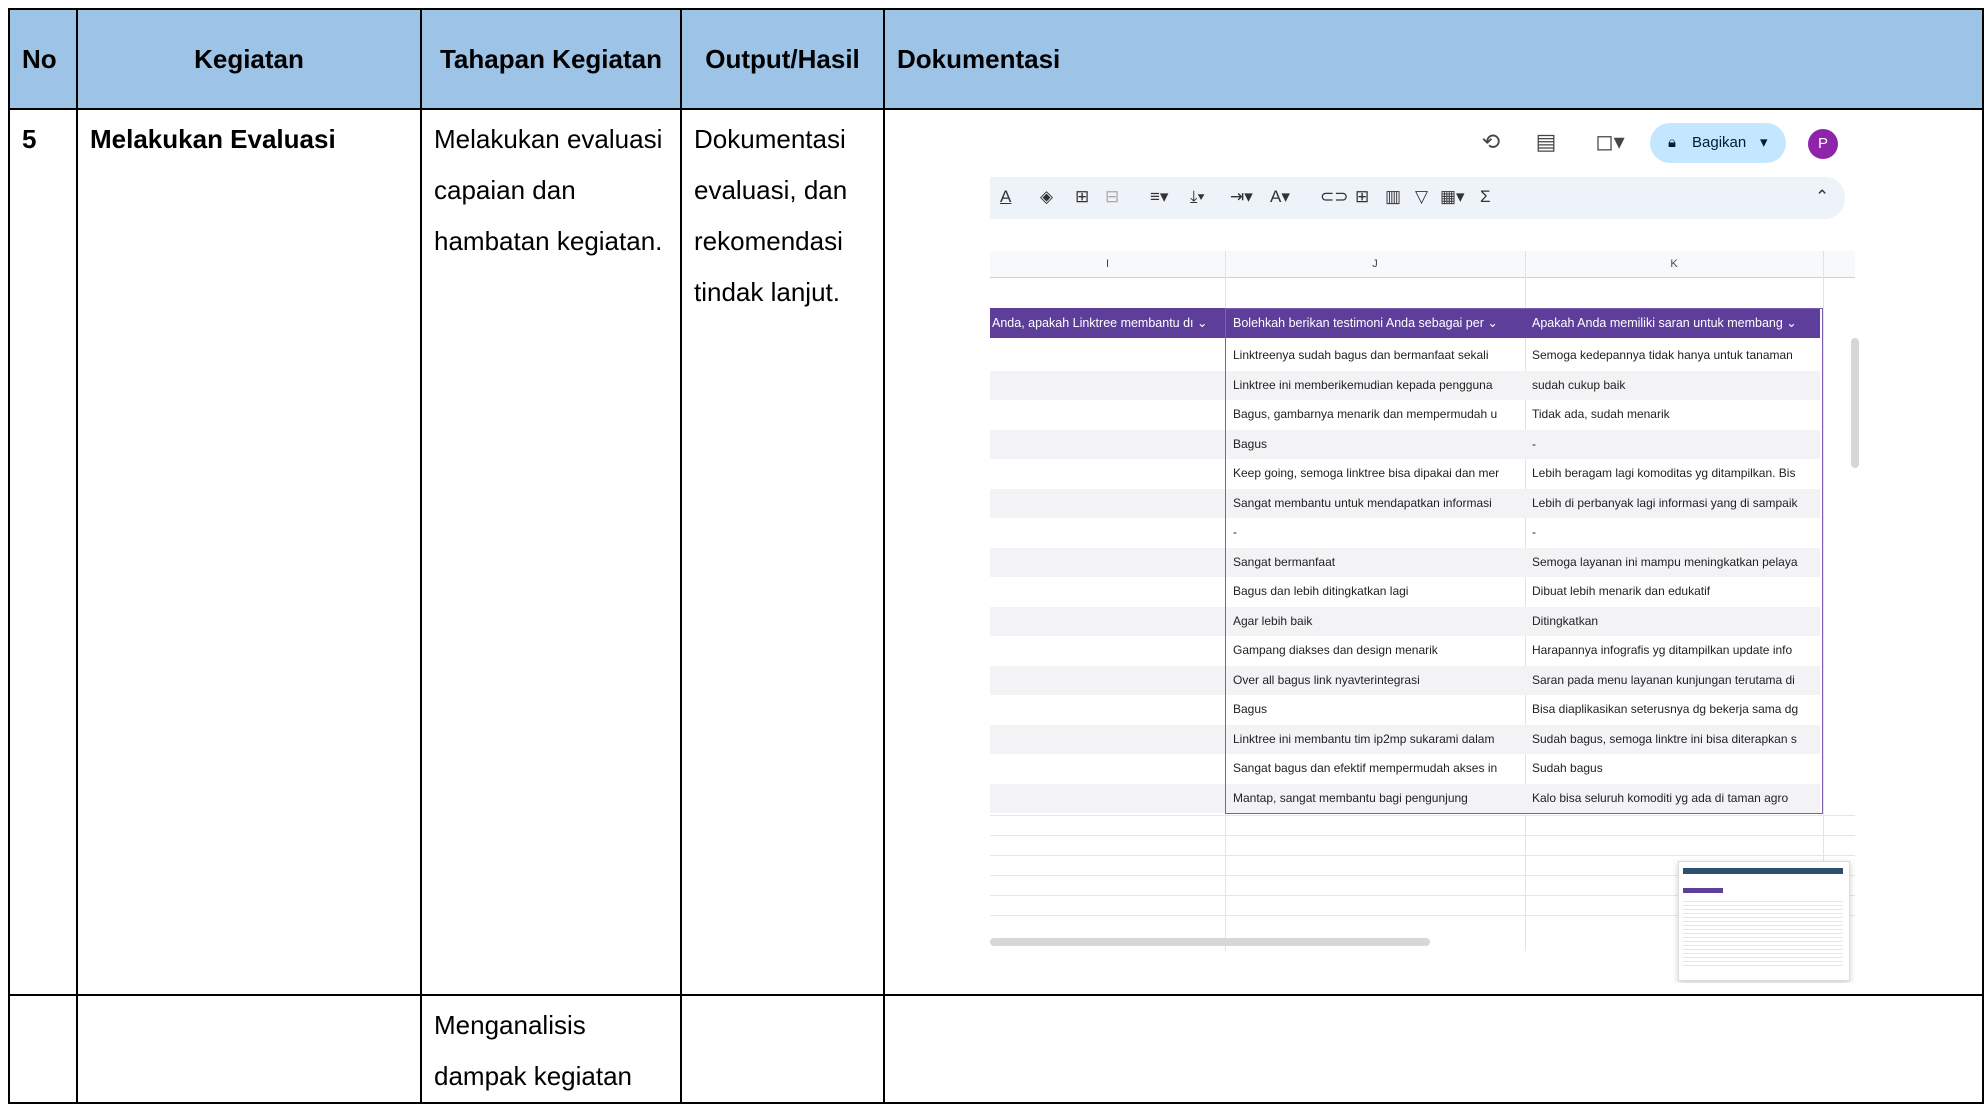 The width and height of the screenshot is (1984, 1104). Describe the element at coordinates (1241, 197) in the screenshot. I see `wrap-icon: ⇥▾` at that location.